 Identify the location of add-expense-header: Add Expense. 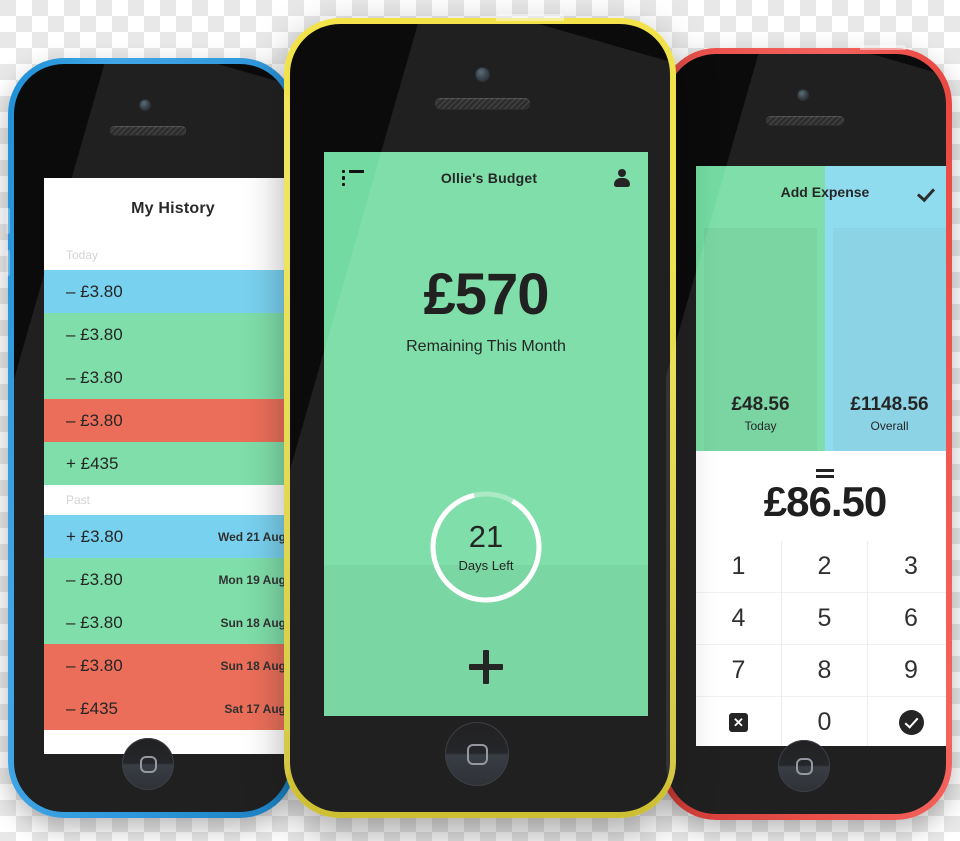
(821, 192).